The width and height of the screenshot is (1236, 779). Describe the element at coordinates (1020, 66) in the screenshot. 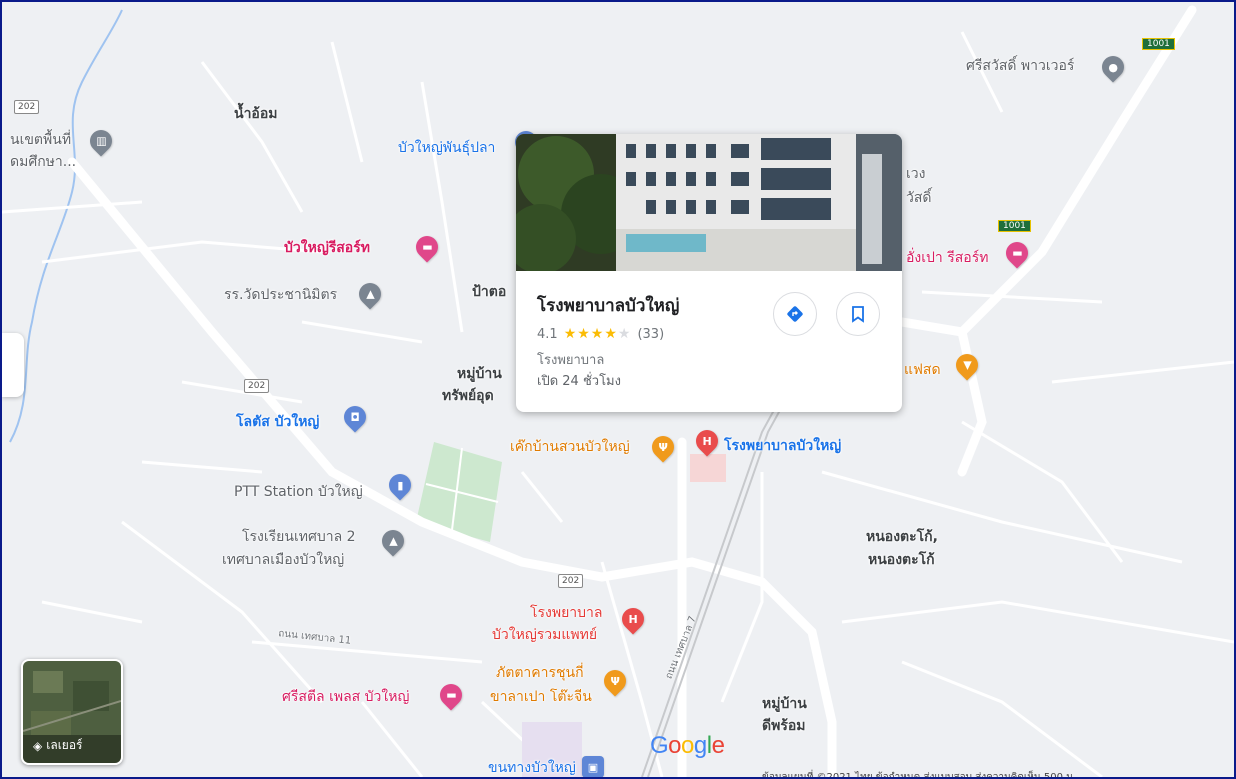

I see `label-sri-power: ศรีสวัสดิ์ พาวเวอร์` at that location.